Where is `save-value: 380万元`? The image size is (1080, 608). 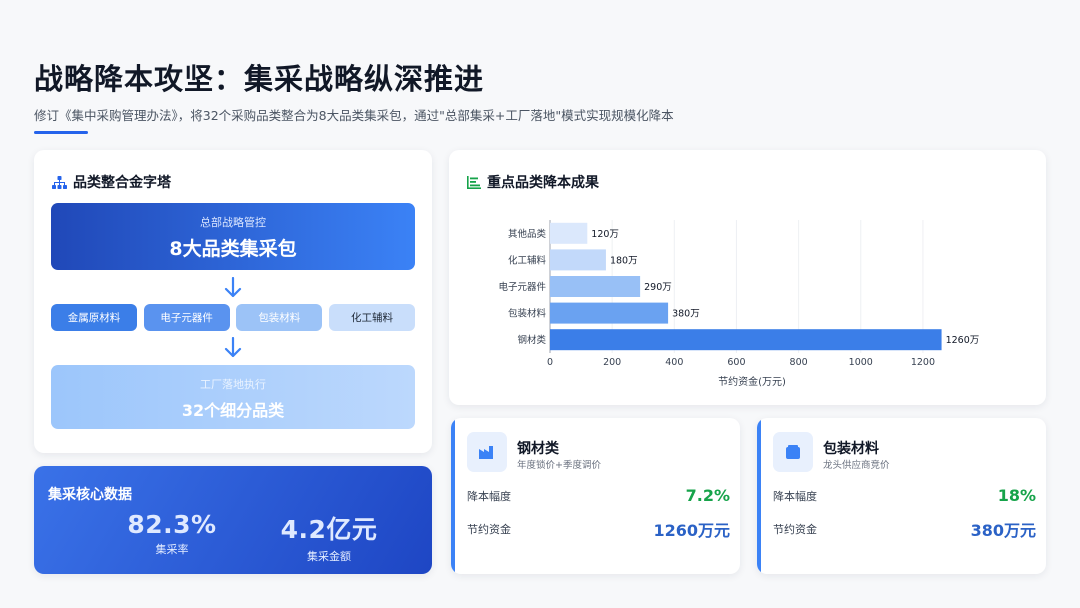 save-value: 380万元 is located at coordinates (1003, 530).